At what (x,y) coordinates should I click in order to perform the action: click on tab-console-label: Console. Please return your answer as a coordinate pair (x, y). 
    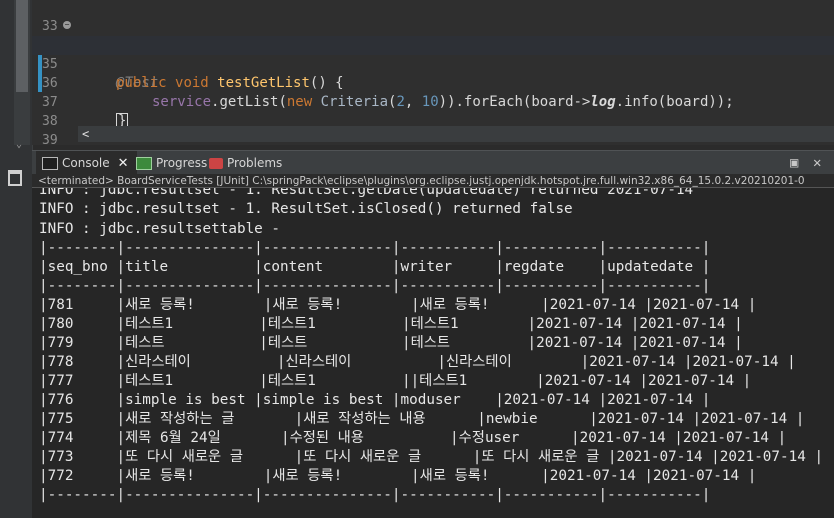
    Looking at the image, I should click on (86, 163).